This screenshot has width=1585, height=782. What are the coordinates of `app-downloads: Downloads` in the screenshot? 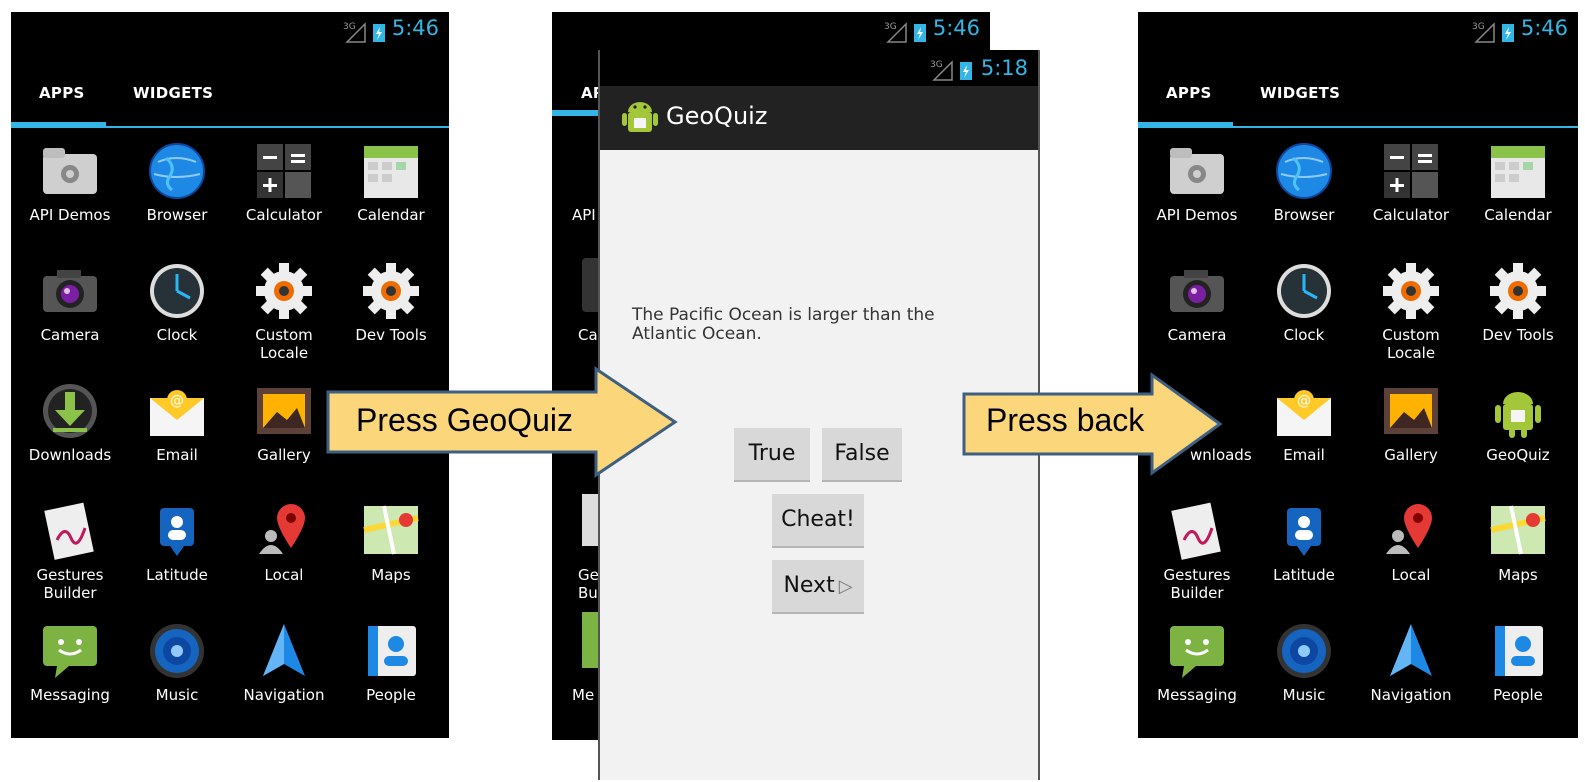 It's located at (70, 430).